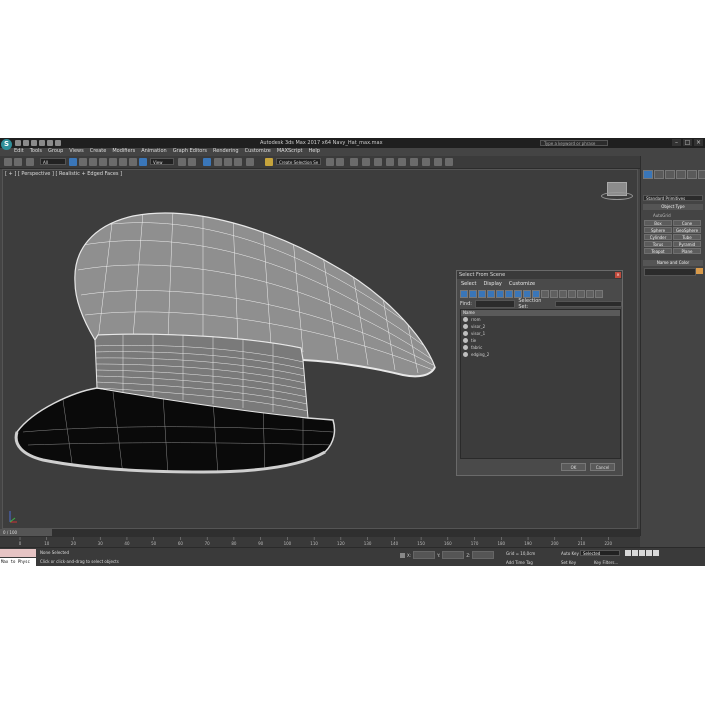 The width and height of the screenshot is (705, 705). I want to click on percent-snap-icon, so click(228, 162).